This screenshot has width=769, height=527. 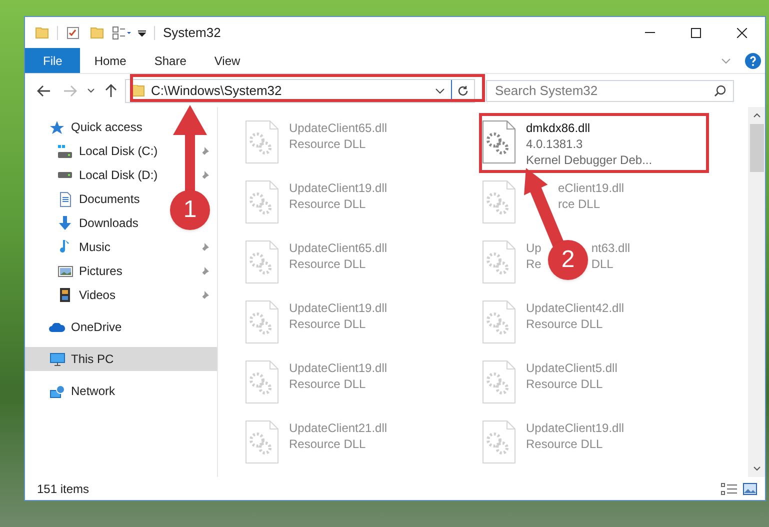 I want to click on star-icon, so click(x=57, y=127).